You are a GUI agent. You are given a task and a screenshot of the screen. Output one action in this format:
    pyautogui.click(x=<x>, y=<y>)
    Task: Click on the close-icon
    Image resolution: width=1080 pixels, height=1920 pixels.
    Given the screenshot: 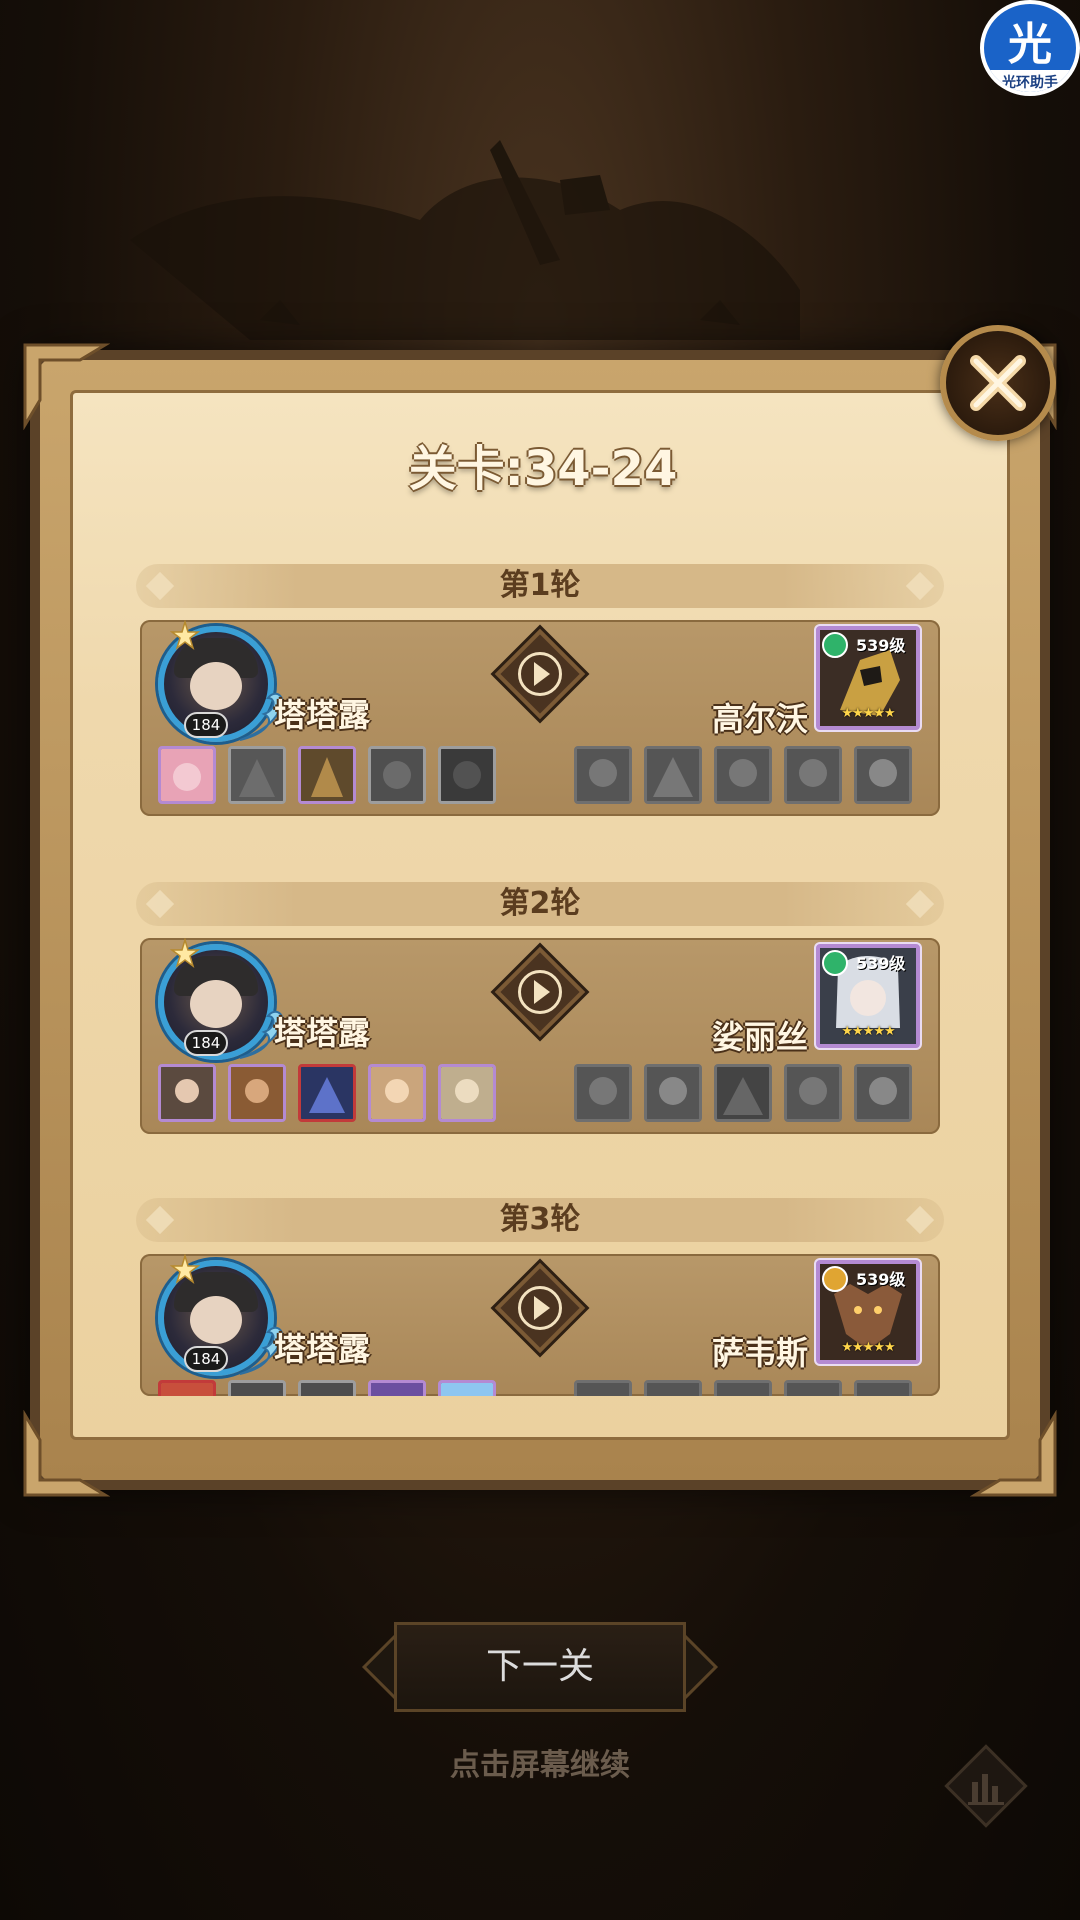 What is the action you would take?
    pyautogui.click(x=998, y=383)
    